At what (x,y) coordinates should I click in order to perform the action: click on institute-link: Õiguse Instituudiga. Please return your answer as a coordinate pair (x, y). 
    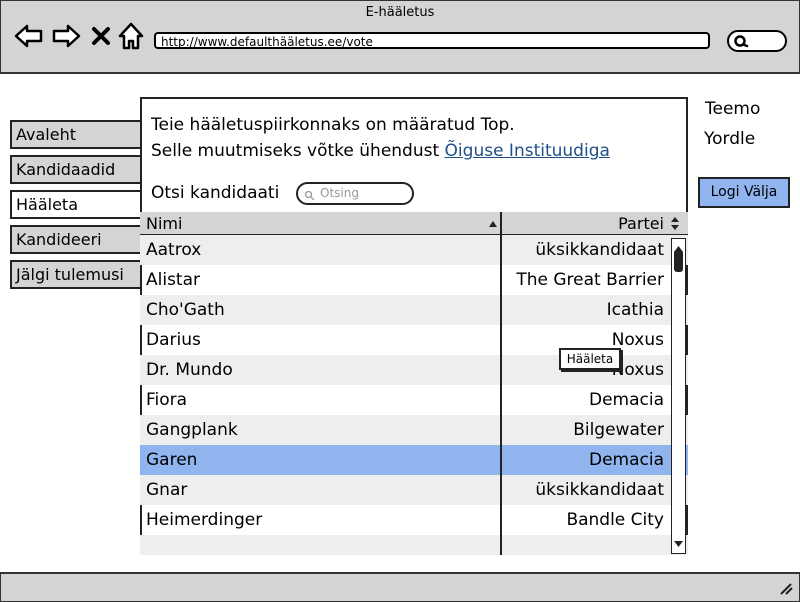
    Looking at the image, I should click on (527, 151).